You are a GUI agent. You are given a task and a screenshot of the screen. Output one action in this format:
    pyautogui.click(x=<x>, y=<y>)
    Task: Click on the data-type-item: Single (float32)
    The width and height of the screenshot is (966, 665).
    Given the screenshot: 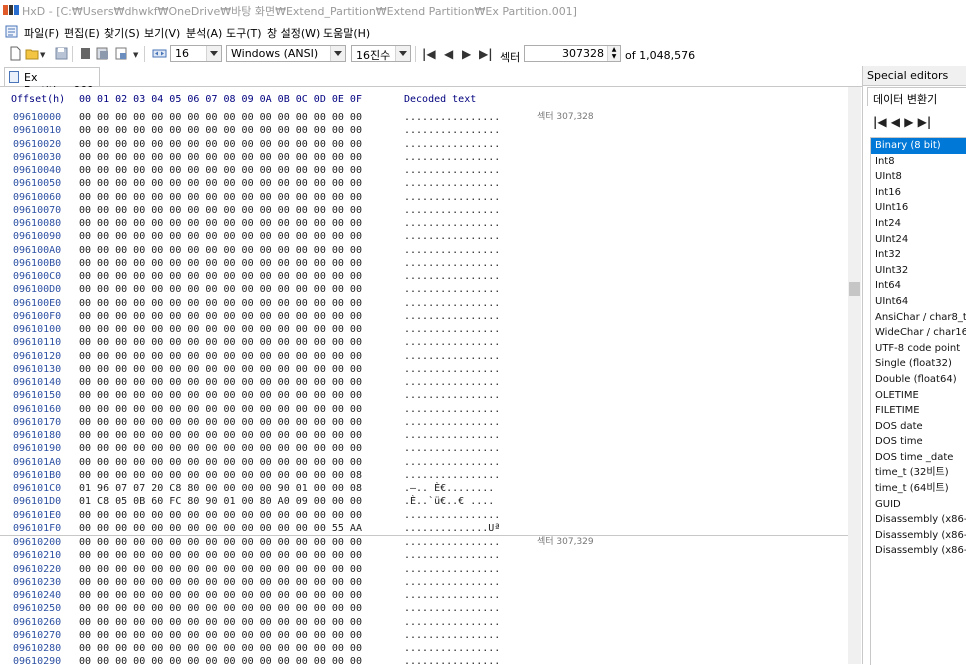 What is the action you would take?
    pyautogui.click(x=918, y=364)
    